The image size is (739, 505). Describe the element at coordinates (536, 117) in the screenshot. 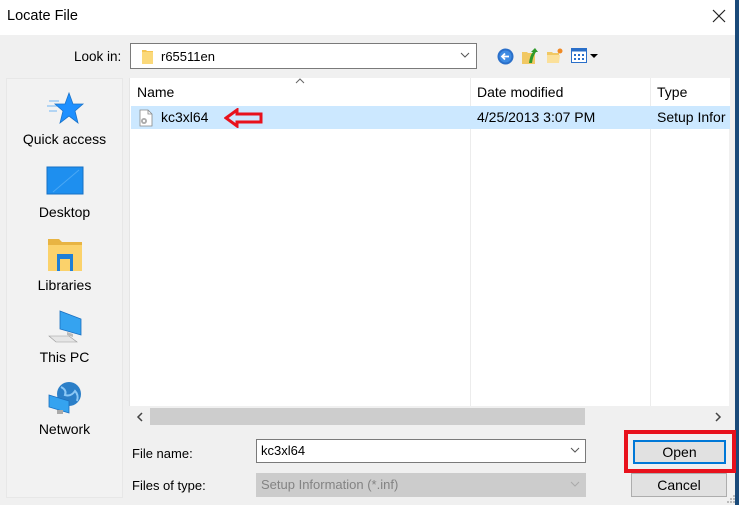

I see `file-date-modified: 4/25/2013 3:07 PM` at that location.